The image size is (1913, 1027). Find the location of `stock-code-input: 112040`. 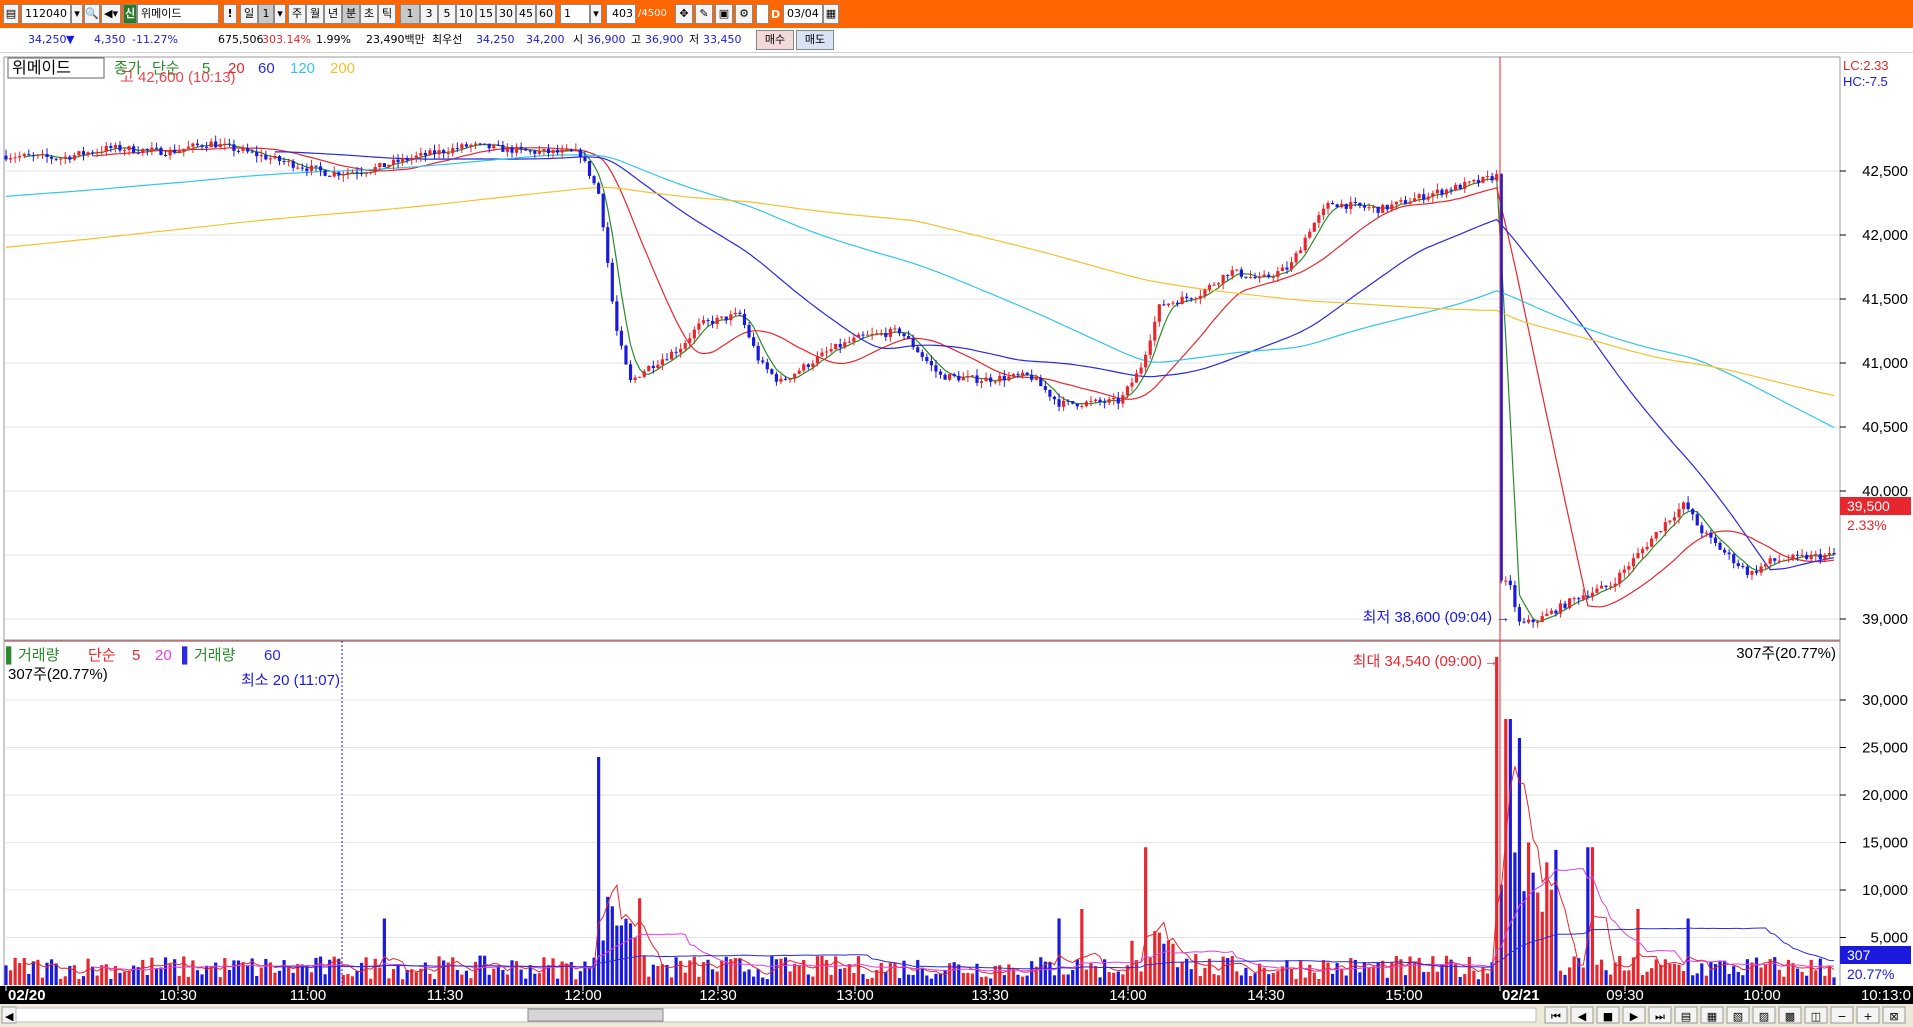

stock-code-input: 112040 is located at coordinates (46, 14).